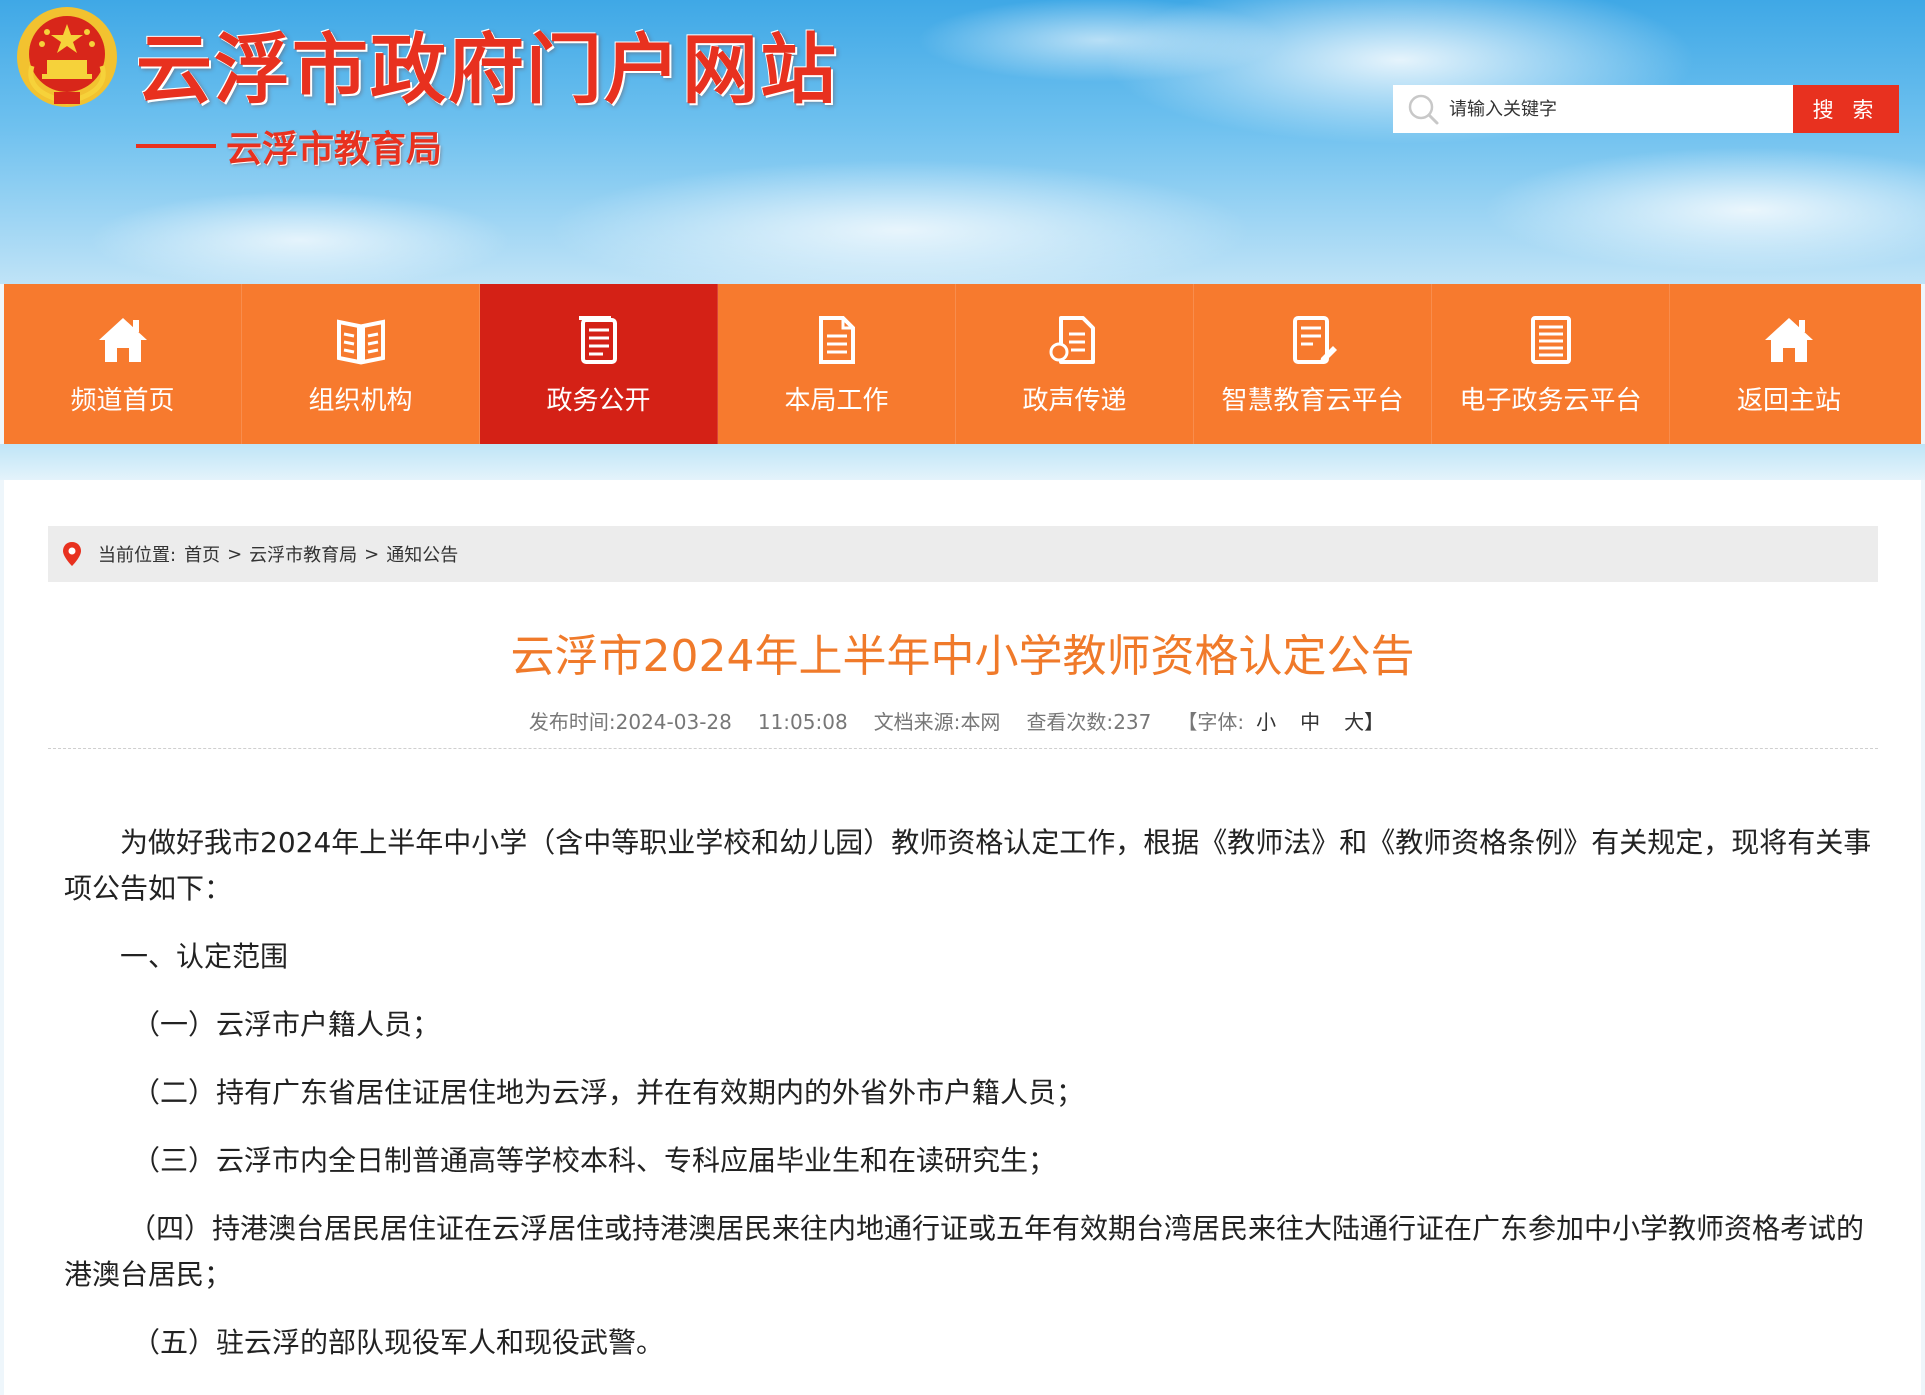 The height and width of the screenshot is (1395, 1925). What do you see at coordinates (1550, 400) in the screenshot?
I see `nav-label: 电子政务云平台` at bounding box center [1550, 400].